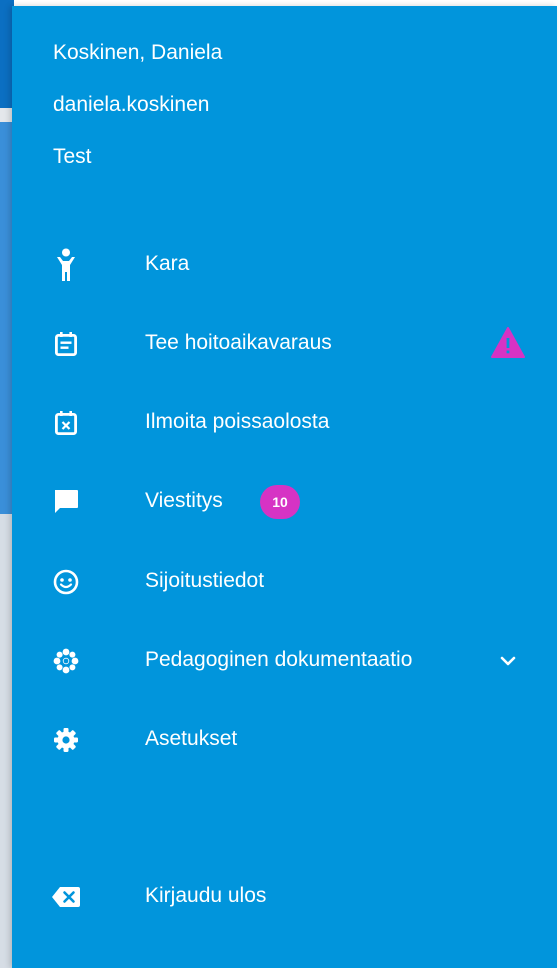 The image size is (560, 968). What do you see at coordinates (66, 661) in the screenshot?
I see `snowflake-icon` at bounding box center [66, 661].